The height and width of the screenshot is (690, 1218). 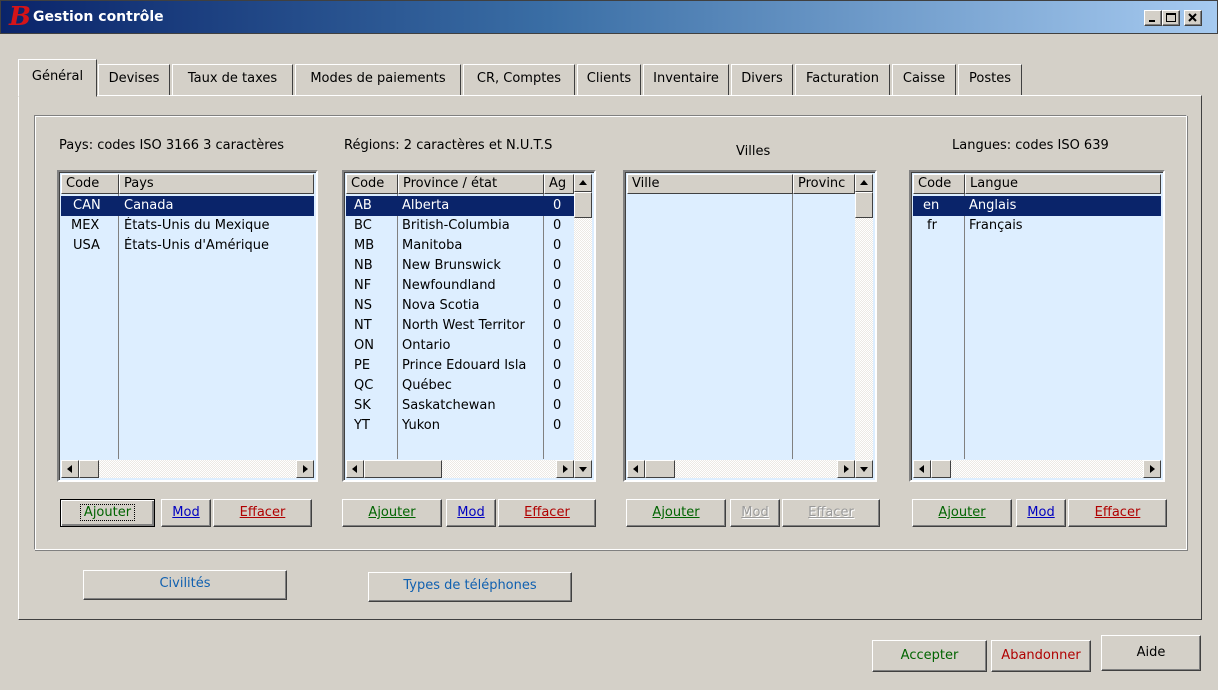 I want to click on cancel-button: Abandonner, so click(x=1041, y=656).